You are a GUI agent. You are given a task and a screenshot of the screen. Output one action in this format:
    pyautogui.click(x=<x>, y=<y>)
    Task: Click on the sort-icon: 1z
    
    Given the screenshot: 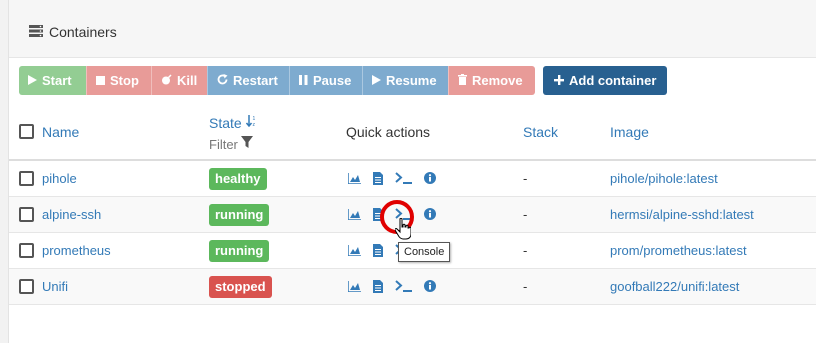 What is the action you would take?
    pyautogui.click(x=251, y=123)
    